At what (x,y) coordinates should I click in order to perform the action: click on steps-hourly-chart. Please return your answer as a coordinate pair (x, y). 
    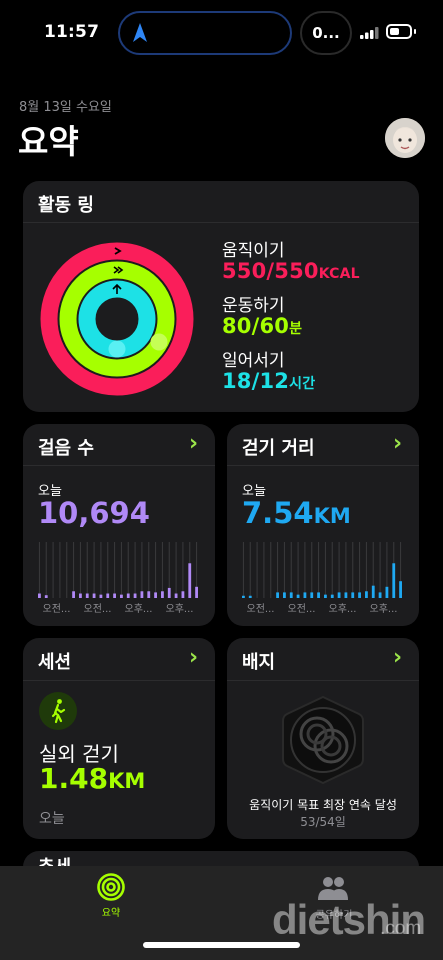
    Looking at the image, I should click on (118, 570).